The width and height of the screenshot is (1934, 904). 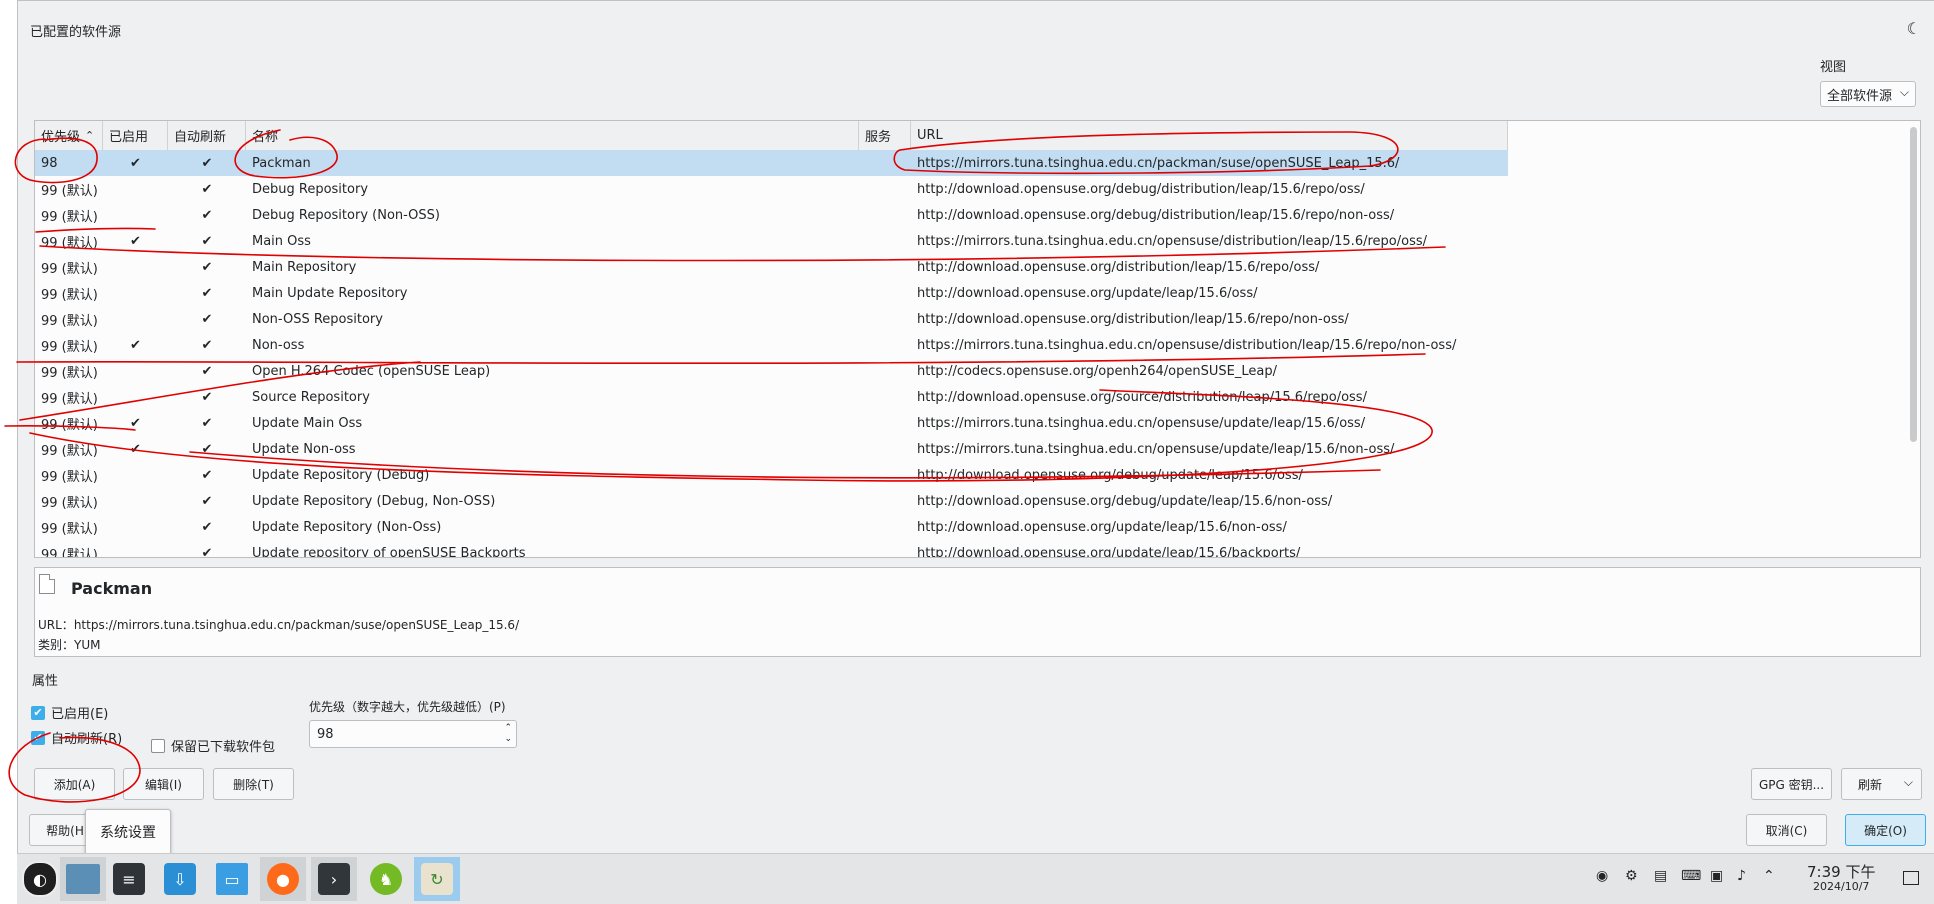 I want to click on cell-name: Update Repository (Debug, Non-OSS), so click(x=374, y=501).